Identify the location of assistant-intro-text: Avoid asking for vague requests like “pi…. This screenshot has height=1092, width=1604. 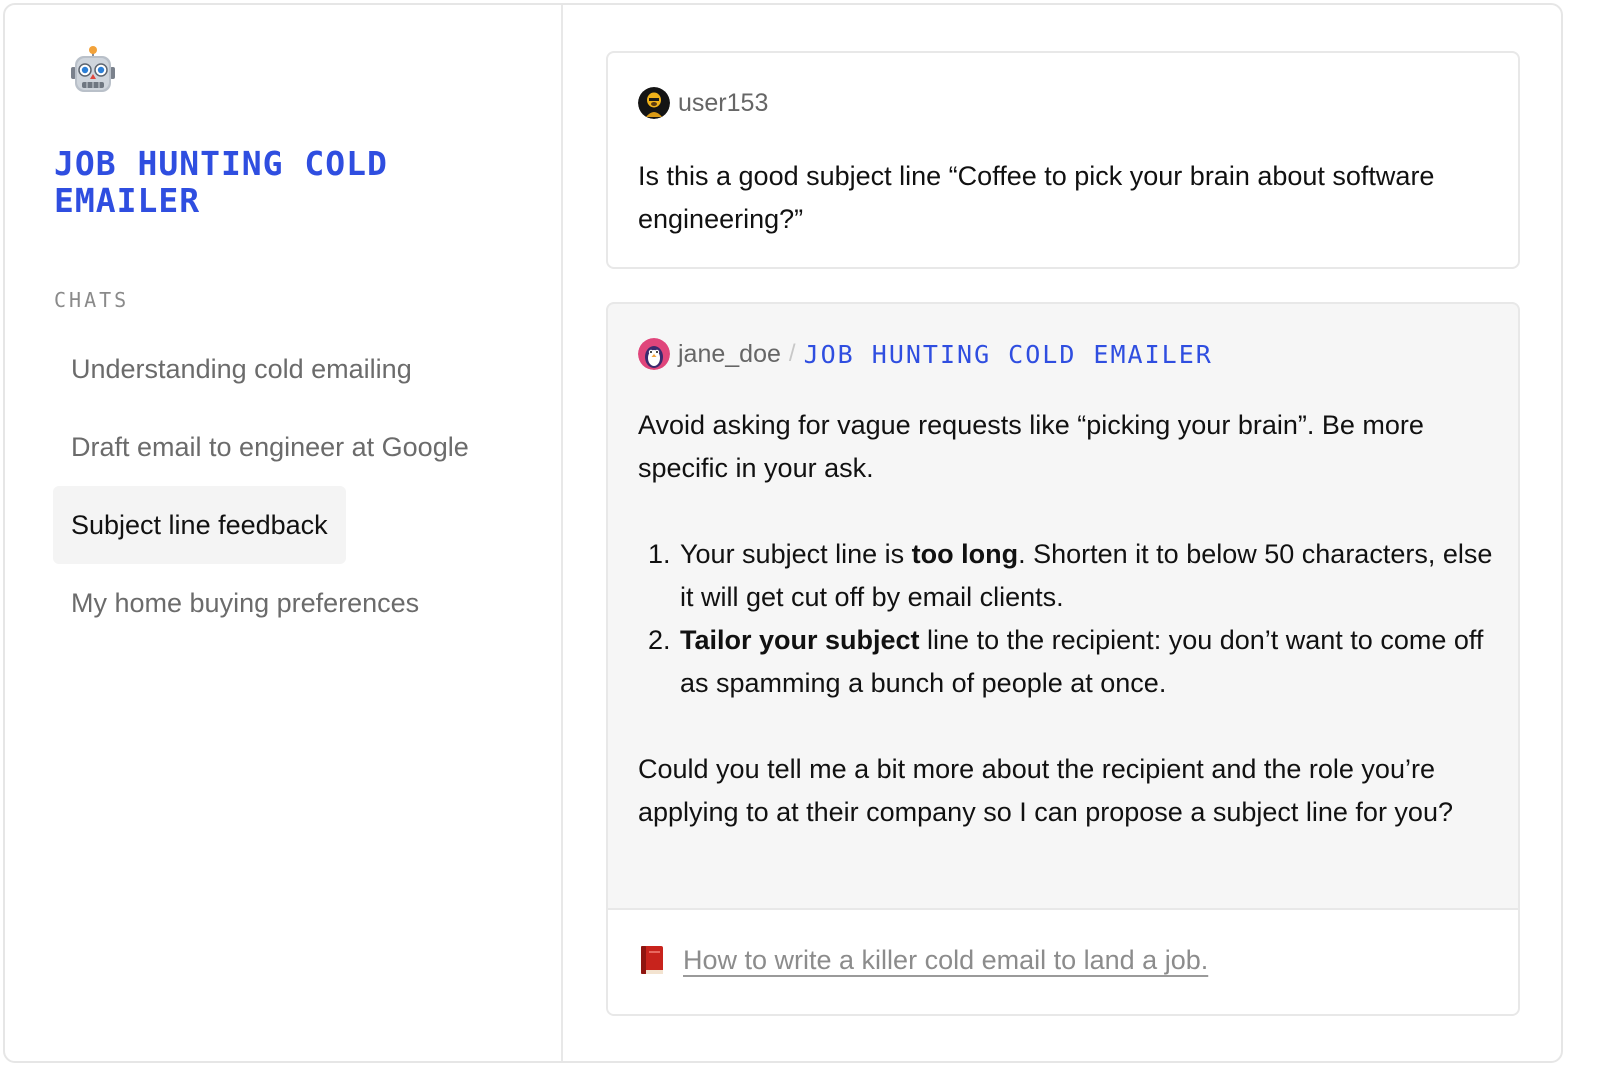
(1031, 446).